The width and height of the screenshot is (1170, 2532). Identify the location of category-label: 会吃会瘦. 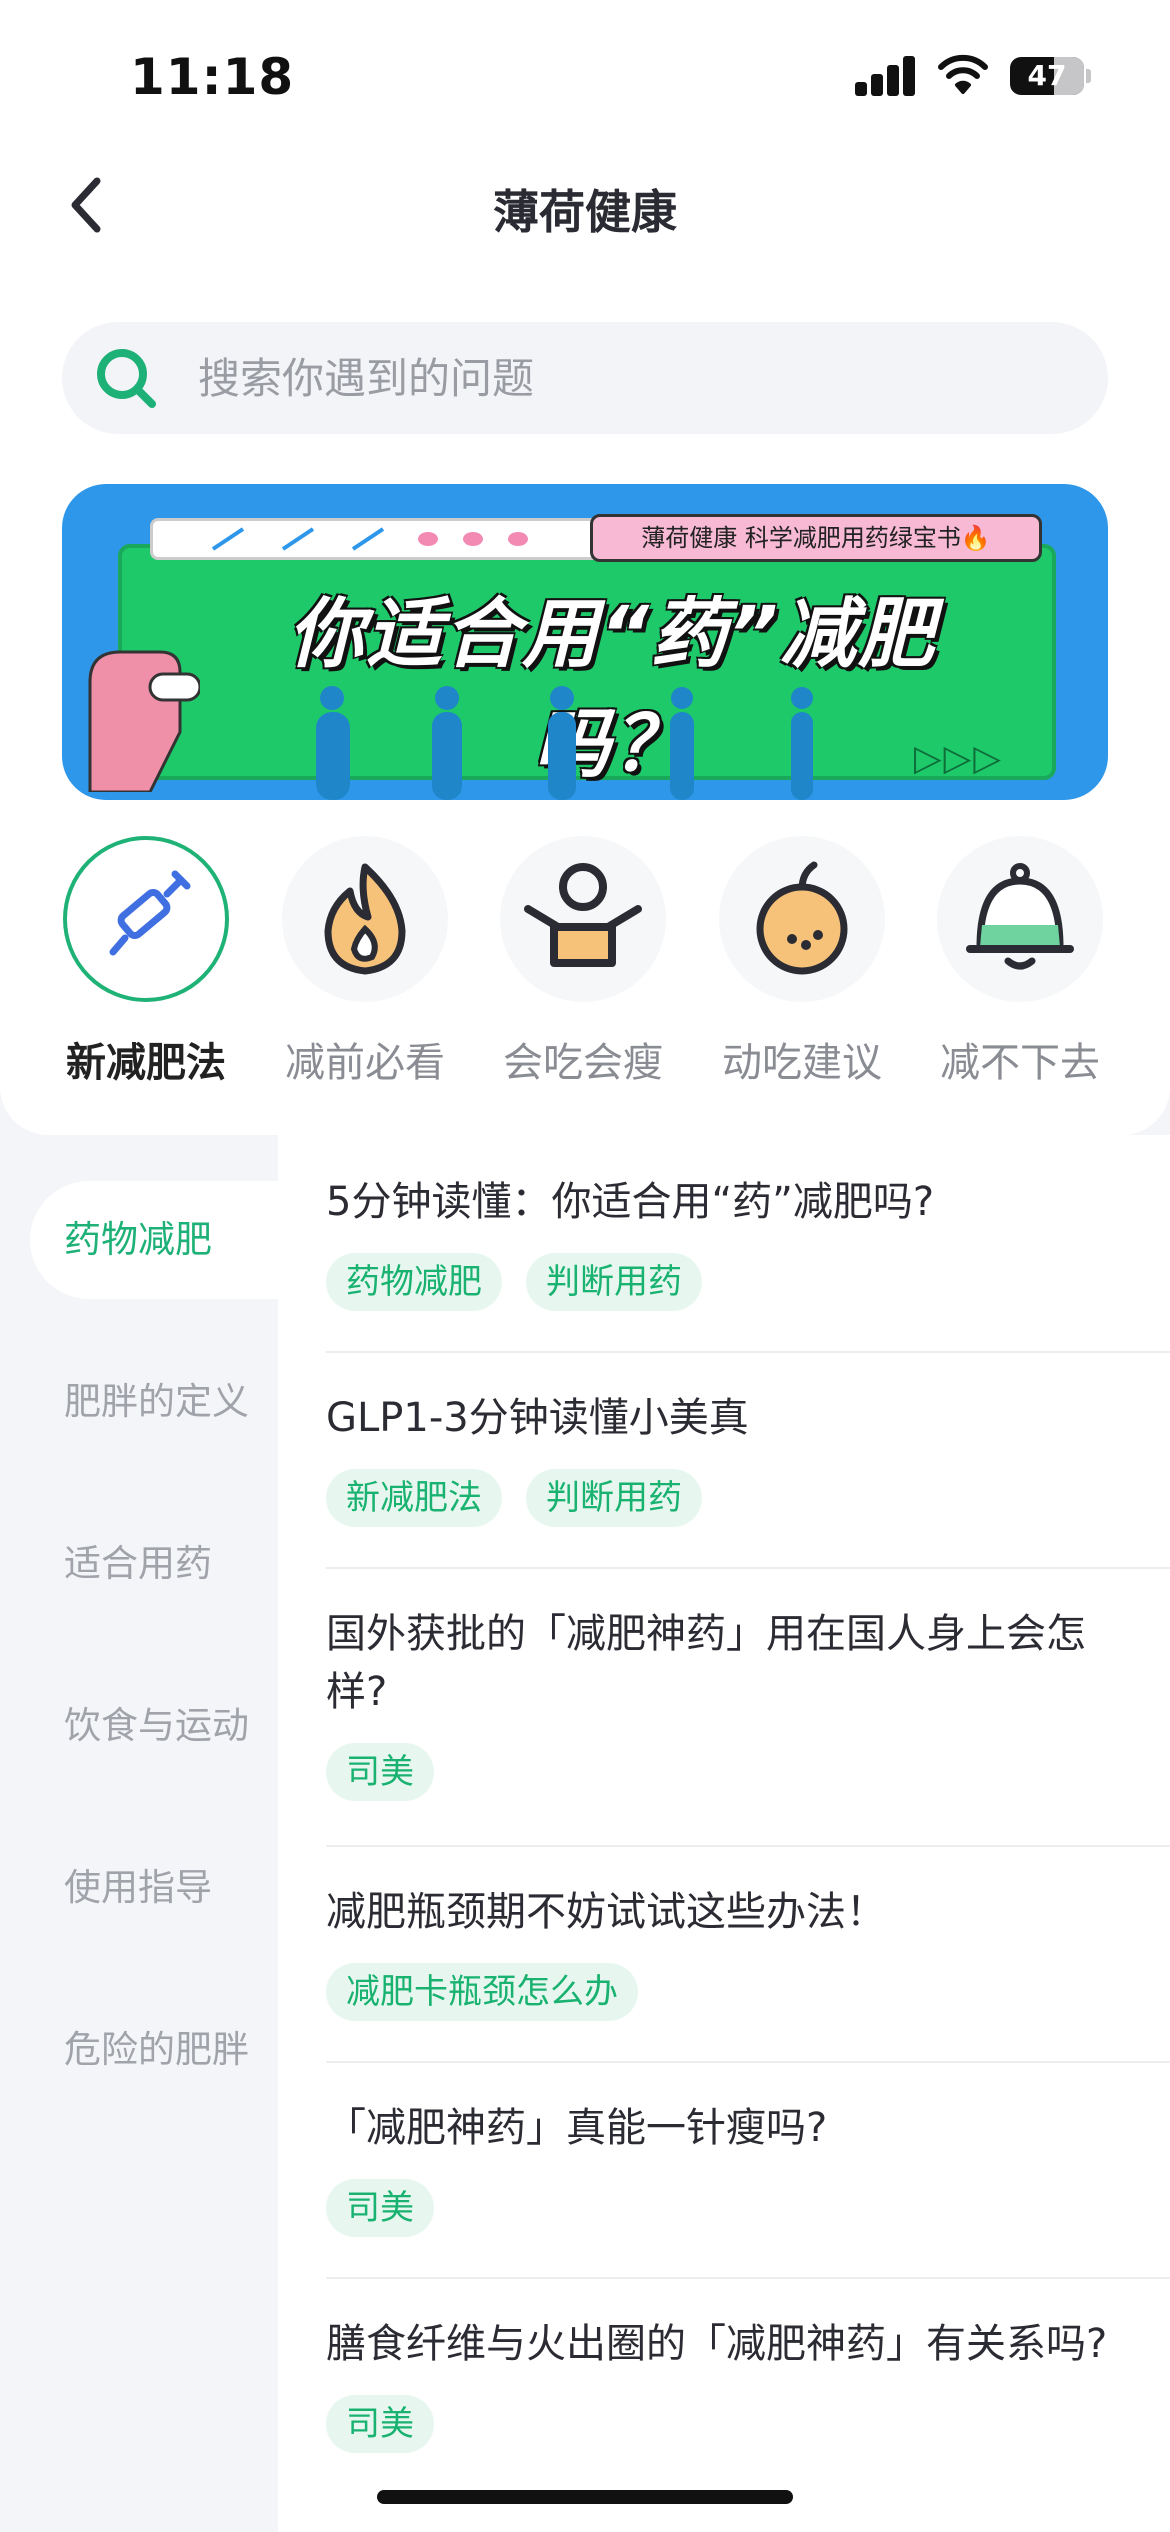
(583, 1063).